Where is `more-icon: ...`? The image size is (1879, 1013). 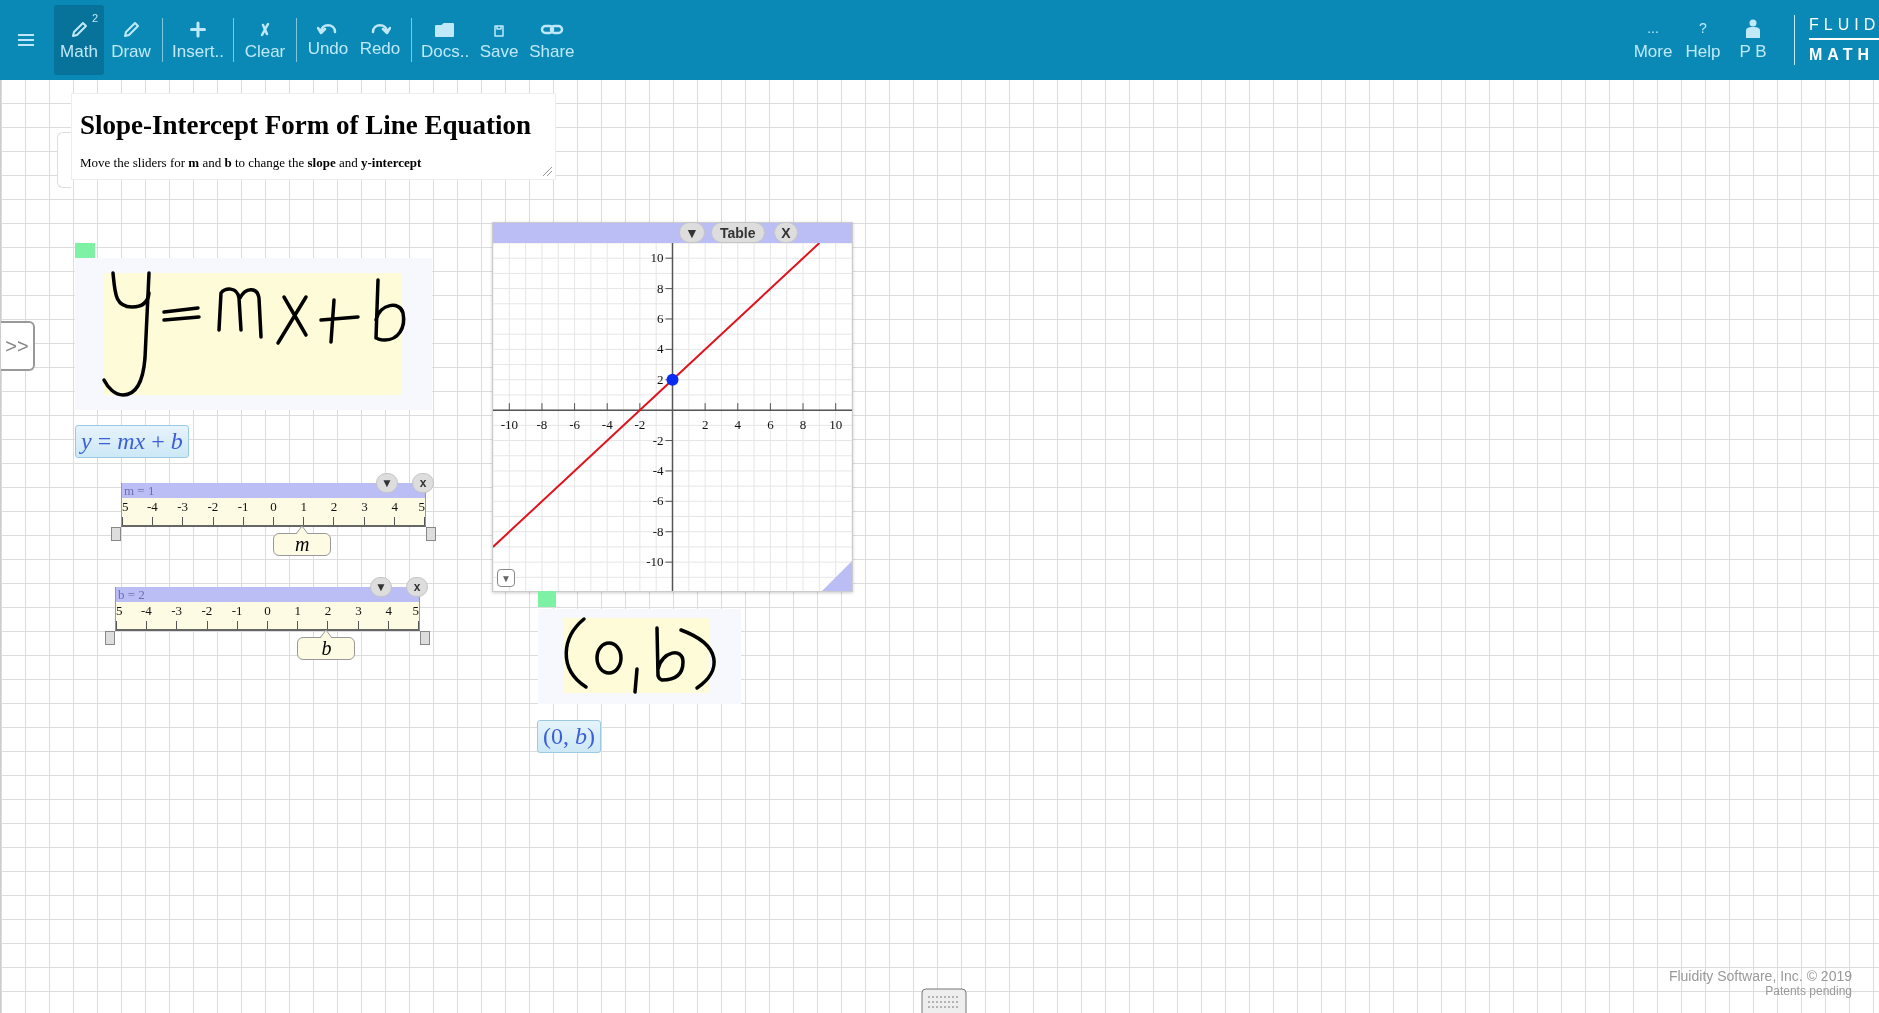 more-icon: ... is located at coordinates (1653, 28).